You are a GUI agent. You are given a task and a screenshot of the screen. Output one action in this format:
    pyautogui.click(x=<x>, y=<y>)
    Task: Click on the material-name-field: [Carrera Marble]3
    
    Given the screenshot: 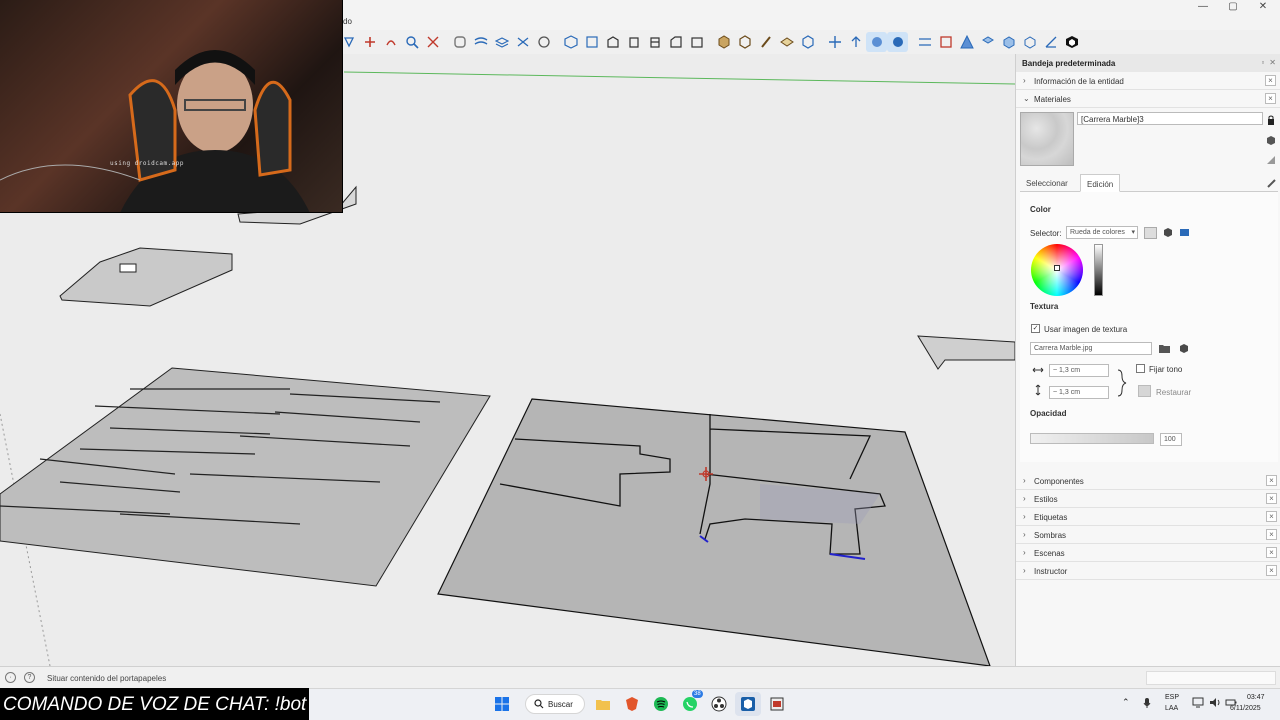 What is the action you would take?
    pyautogui.click(x=1170, y=118)
    